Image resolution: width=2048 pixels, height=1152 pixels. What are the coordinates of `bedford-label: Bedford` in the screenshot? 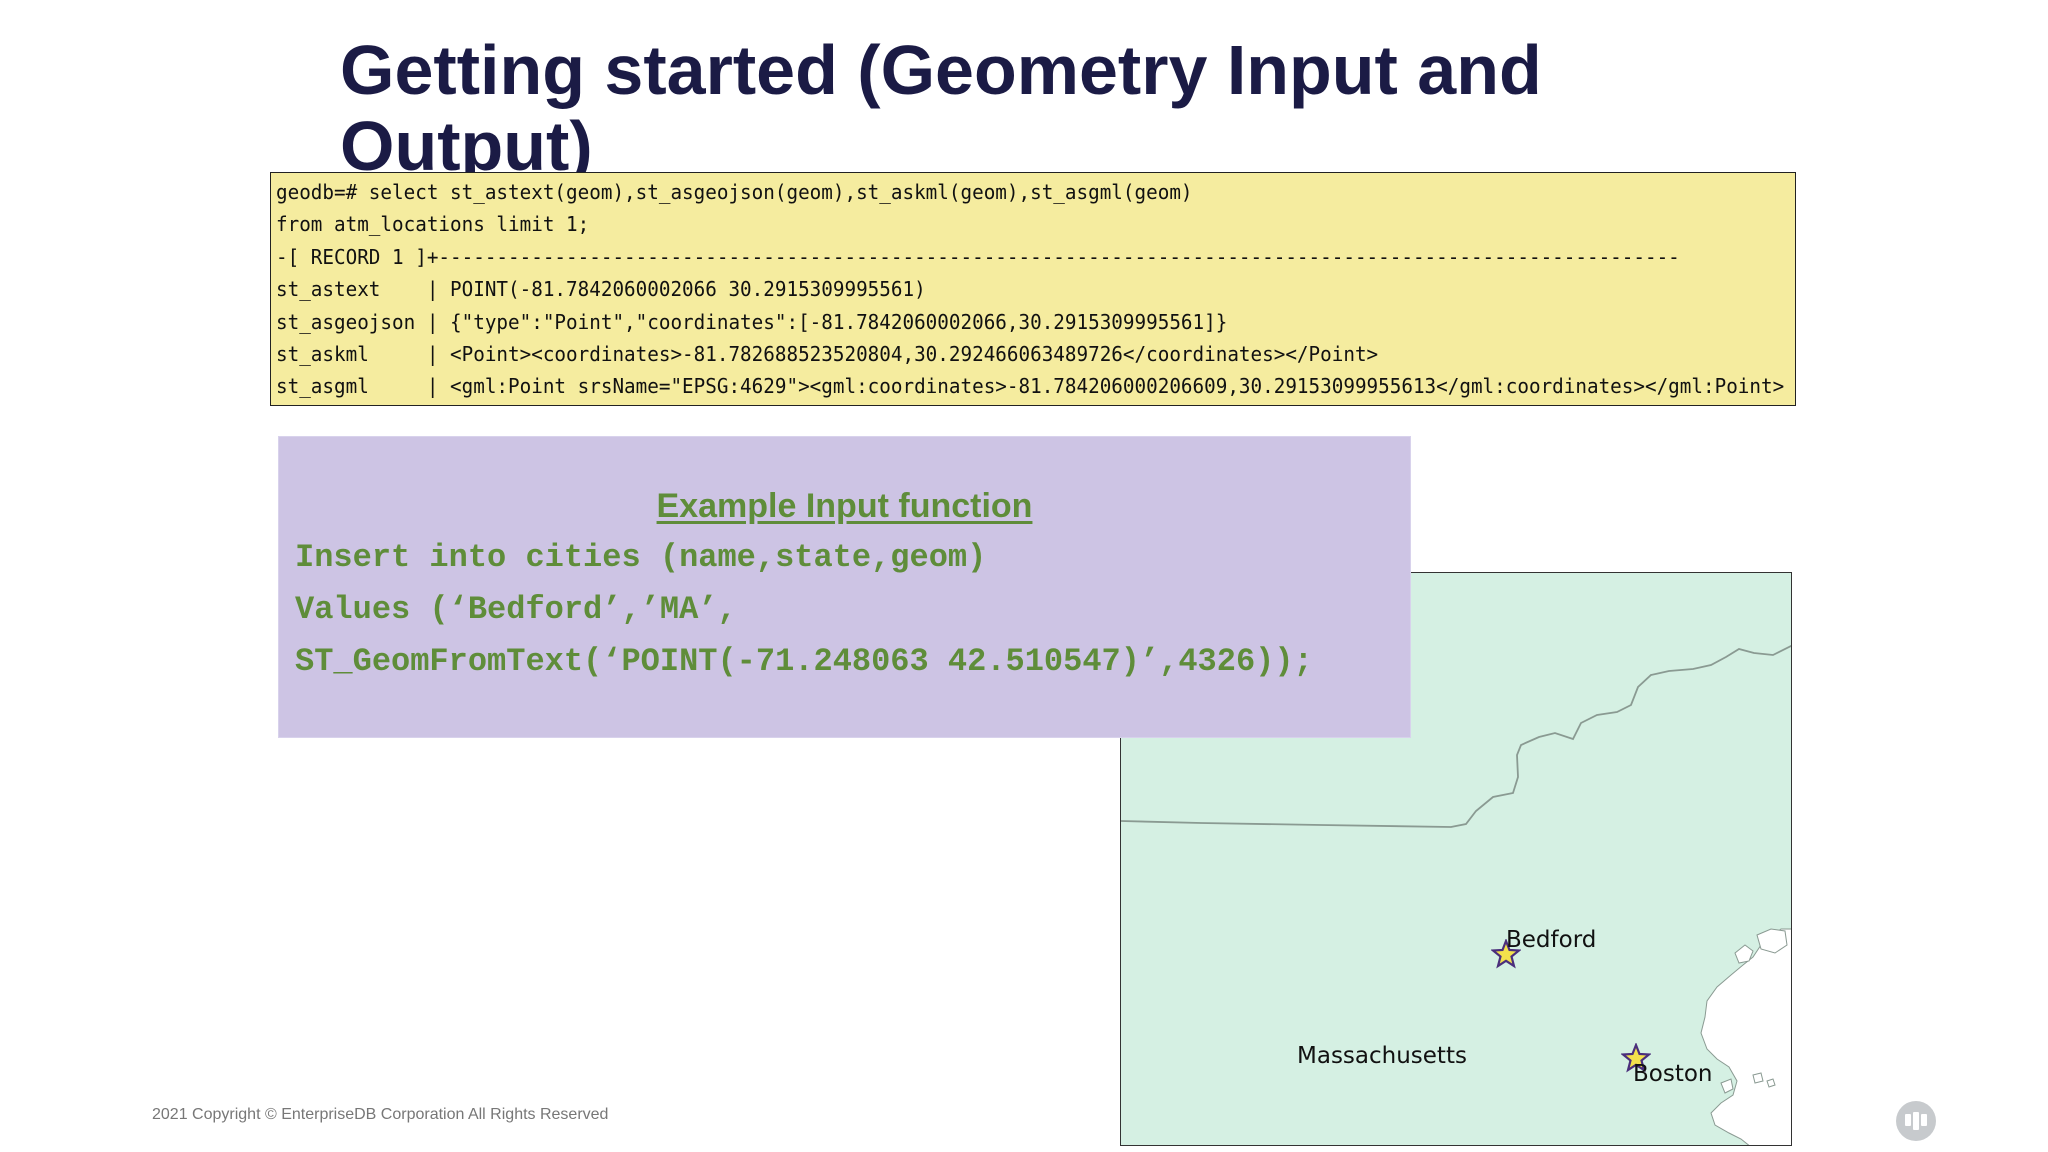 It's located at (1551, 940).